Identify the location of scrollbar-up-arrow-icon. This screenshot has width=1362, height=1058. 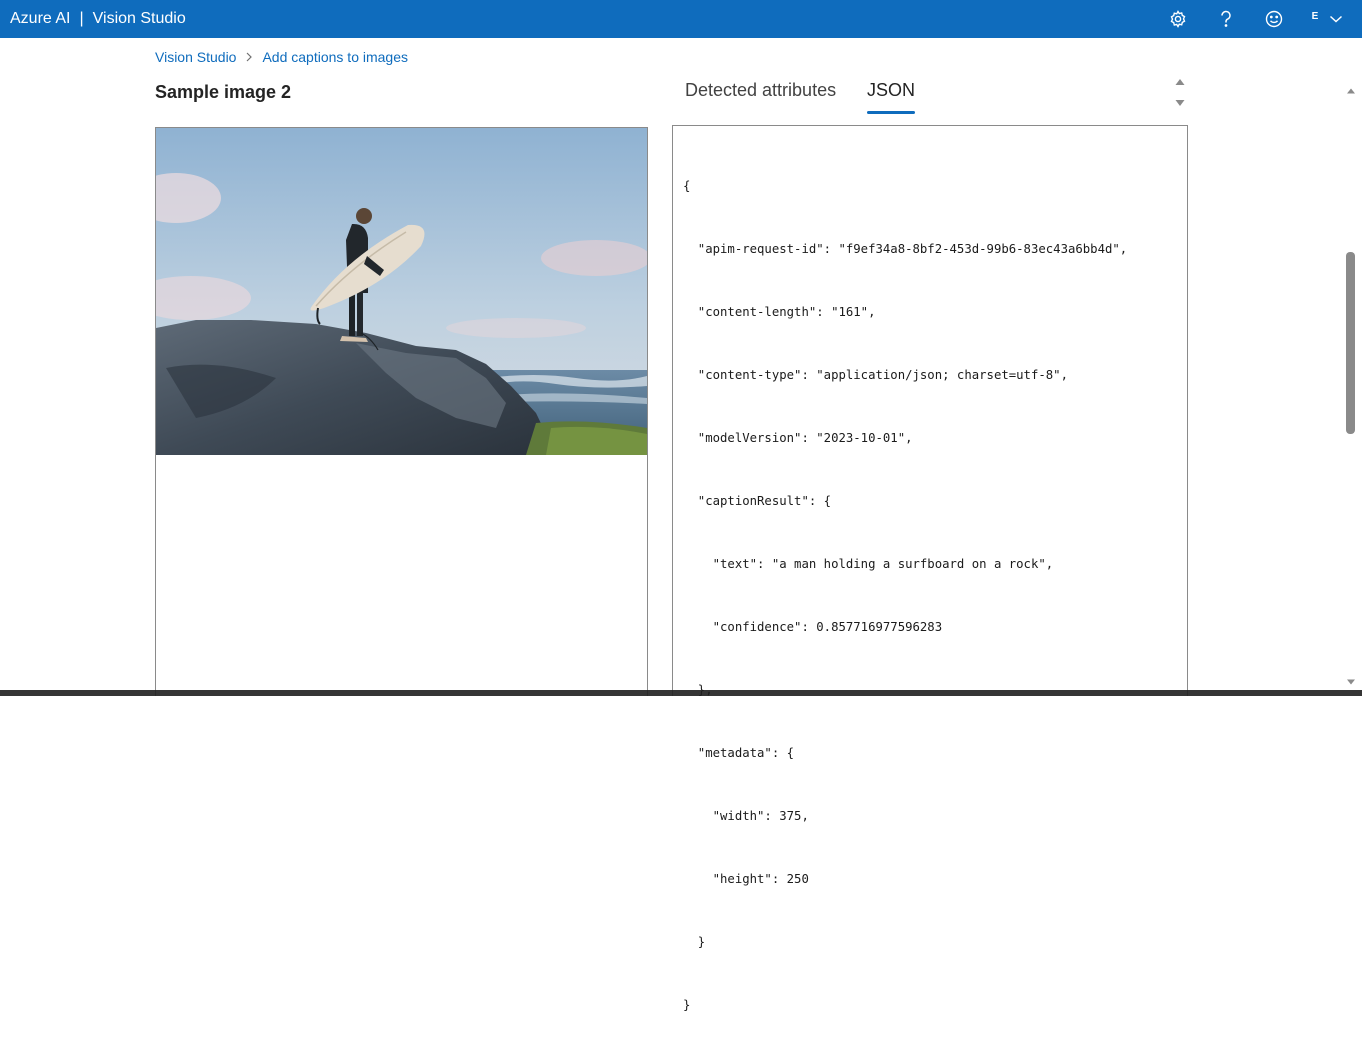
(1351, 88).